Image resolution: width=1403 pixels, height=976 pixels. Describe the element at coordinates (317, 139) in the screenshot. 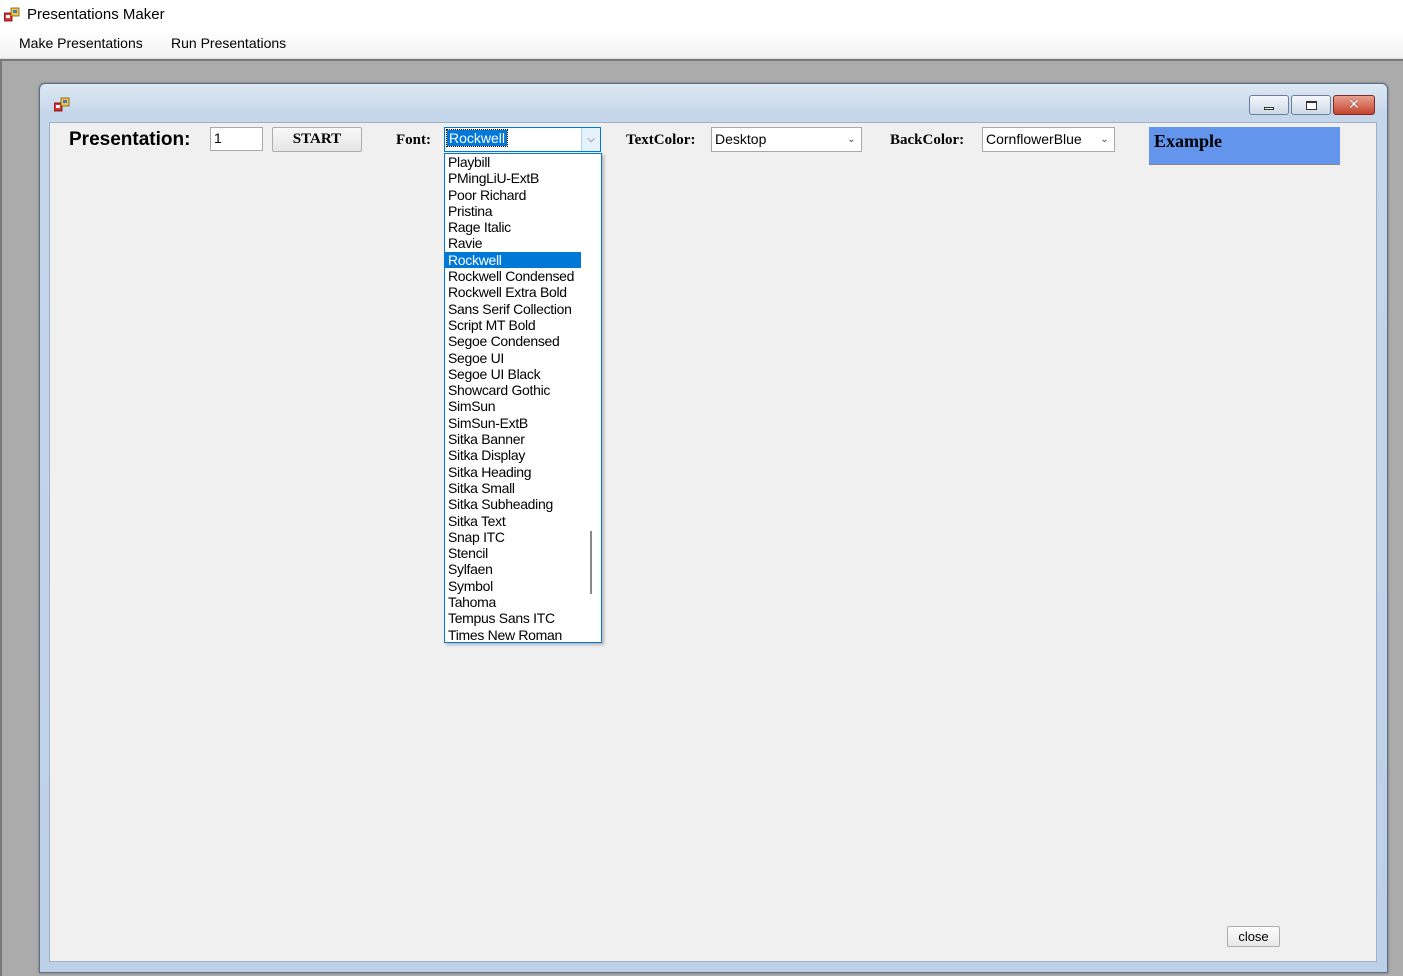

I see `start-button: START` at that location.